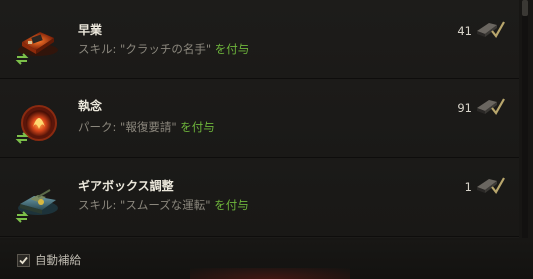  I want to click on footer-glow, so click(270, 273).